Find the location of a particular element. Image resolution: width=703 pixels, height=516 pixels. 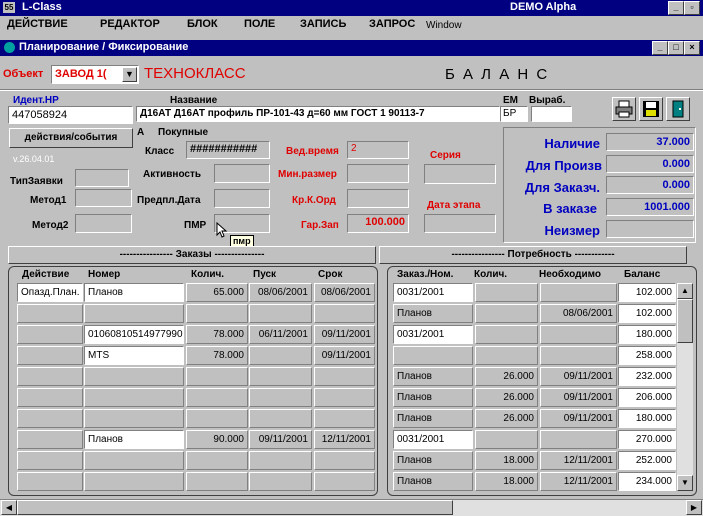

actions-events-button: действия/события is located at coordinates (71, 138).